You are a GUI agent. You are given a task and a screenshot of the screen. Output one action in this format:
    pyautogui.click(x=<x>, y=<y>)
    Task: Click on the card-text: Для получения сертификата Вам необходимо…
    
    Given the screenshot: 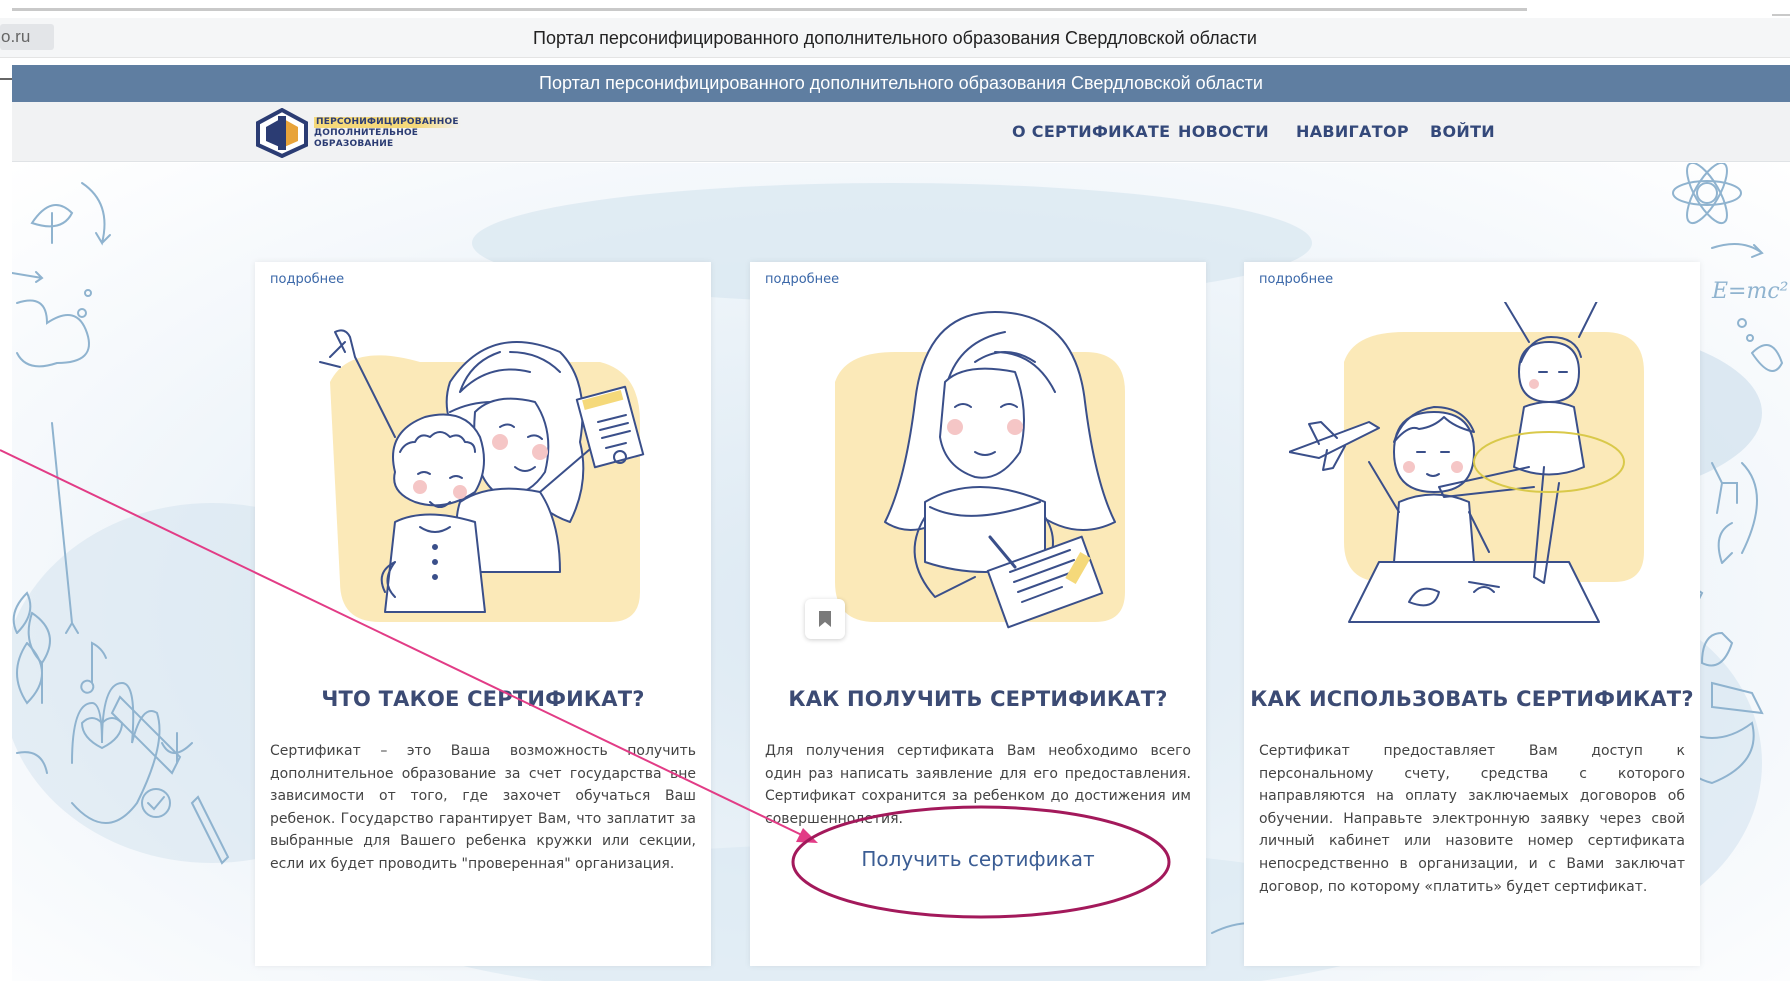 What is the action you would take?
    pyautogui.click(x=978, y=785)
    